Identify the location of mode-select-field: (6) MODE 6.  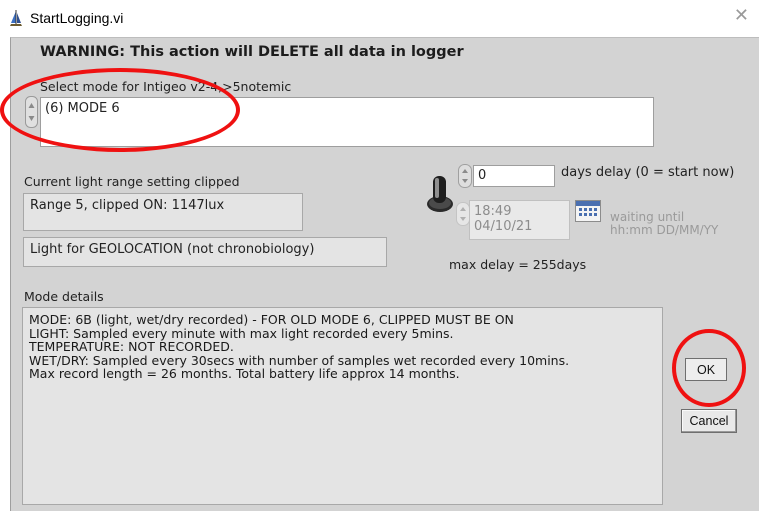
(347, 122).